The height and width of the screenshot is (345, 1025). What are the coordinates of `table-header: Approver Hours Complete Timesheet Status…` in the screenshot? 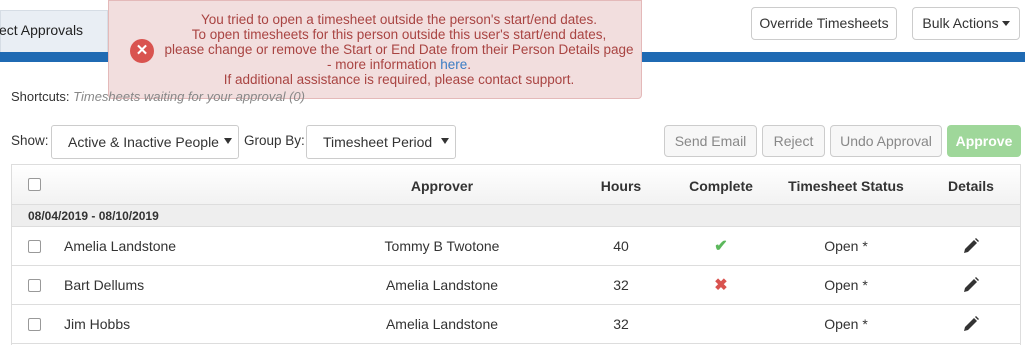 It's located at (516, 185).